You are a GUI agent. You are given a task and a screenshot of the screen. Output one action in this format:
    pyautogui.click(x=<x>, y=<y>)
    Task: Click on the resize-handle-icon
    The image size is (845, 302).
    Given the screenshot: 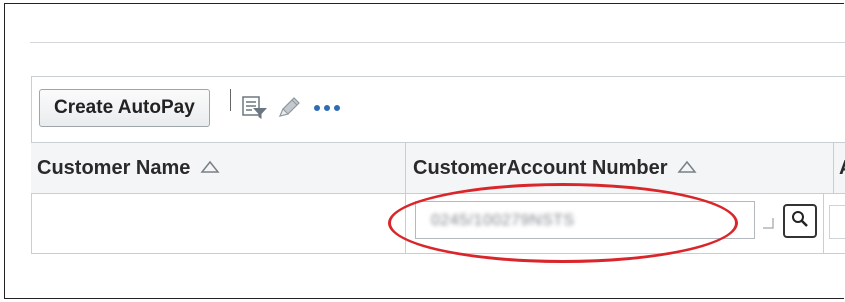 What is the action you would take?
    pyautogui.click(x=768, y=225)
    